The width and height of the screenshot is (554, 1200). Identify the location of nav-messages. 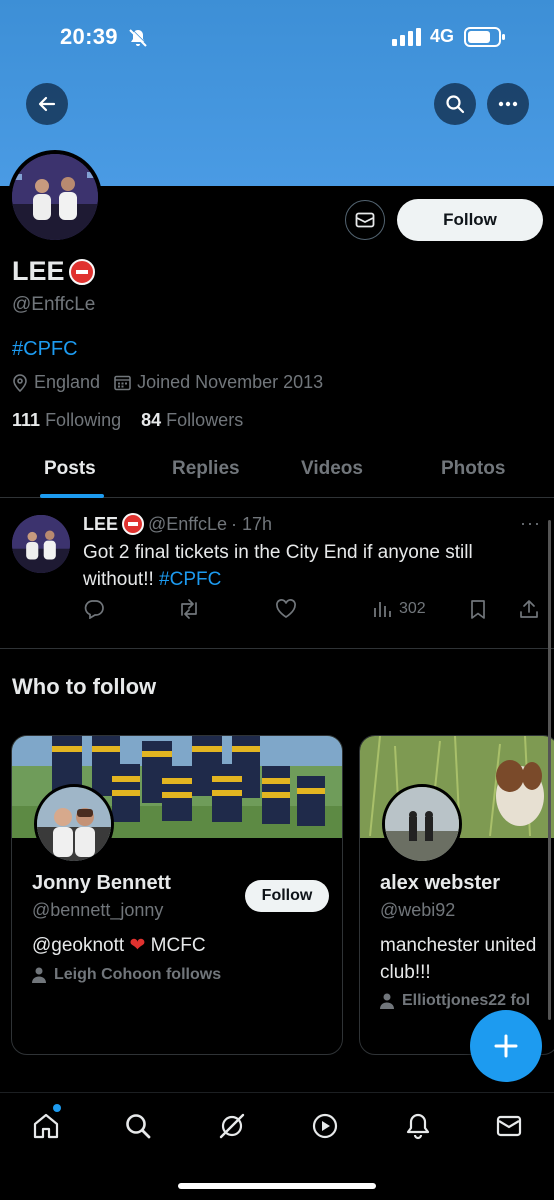
(509, 1126).